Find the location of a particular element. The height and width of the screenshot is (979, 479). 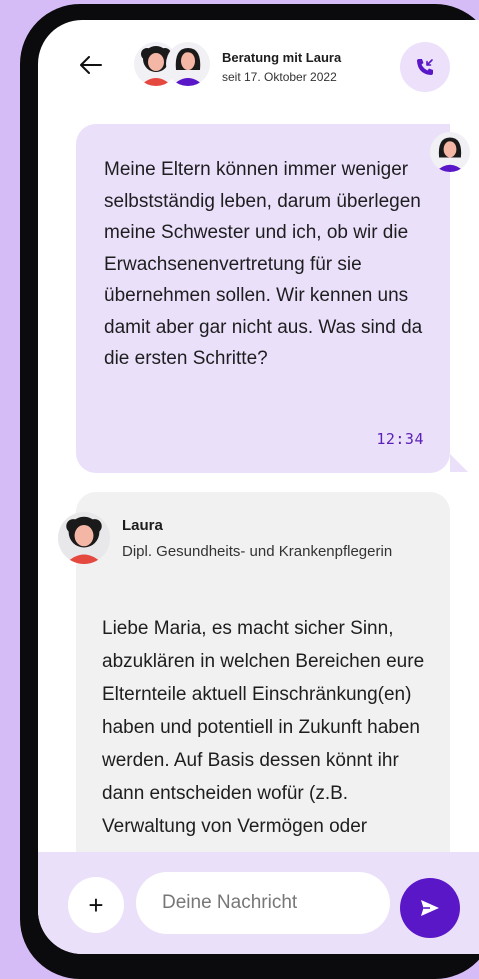

back-button is located at coordinates (91, 65).